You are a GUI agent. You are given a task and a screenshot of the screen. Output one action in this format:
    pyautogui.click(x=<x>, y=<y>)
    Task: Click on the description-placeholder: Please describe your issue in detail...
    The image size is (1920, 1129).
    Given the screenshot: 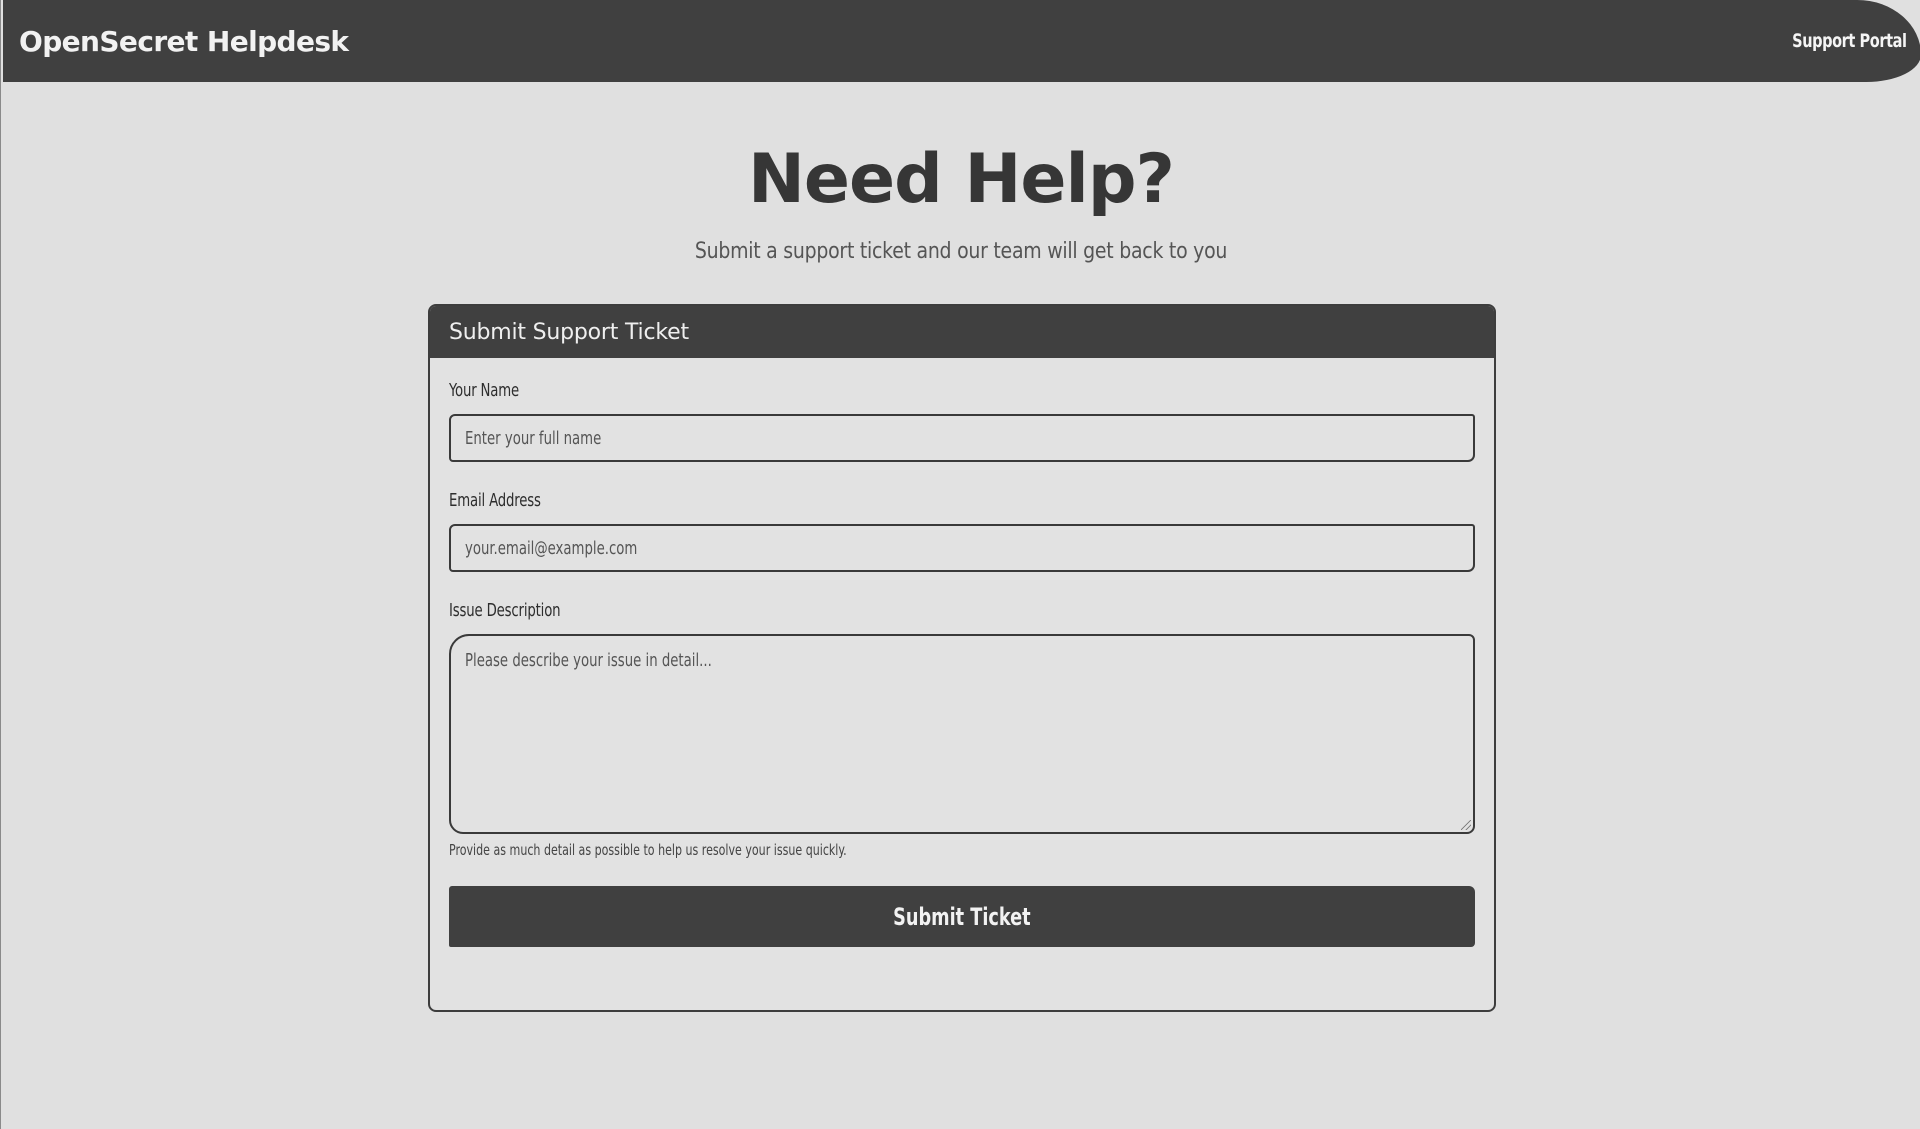 What is the action you would take?
    pyautogui.click(x=588, y=660)
    